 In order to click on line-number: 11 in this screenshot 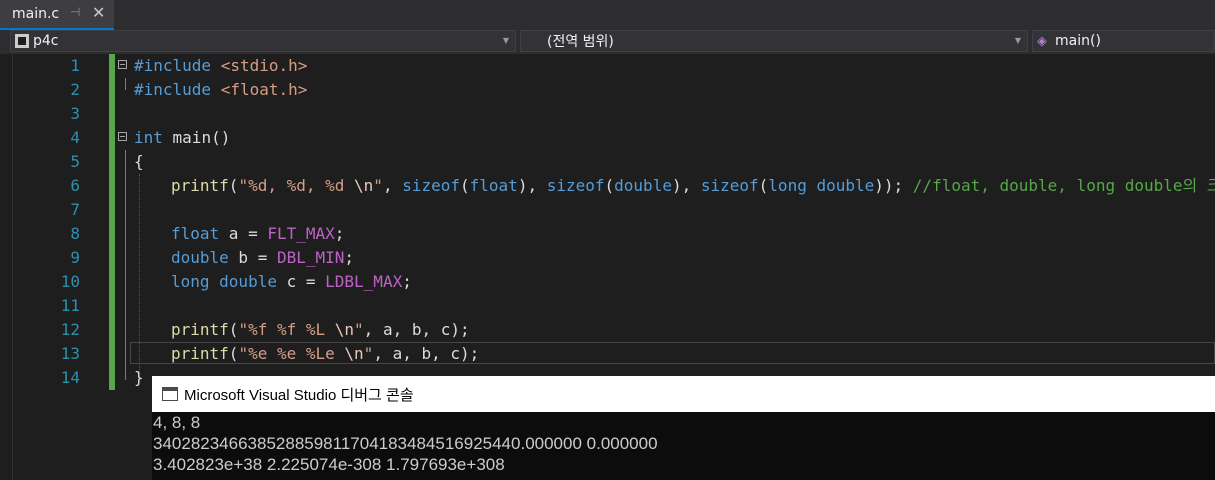, I will do `click(70, 305)`.